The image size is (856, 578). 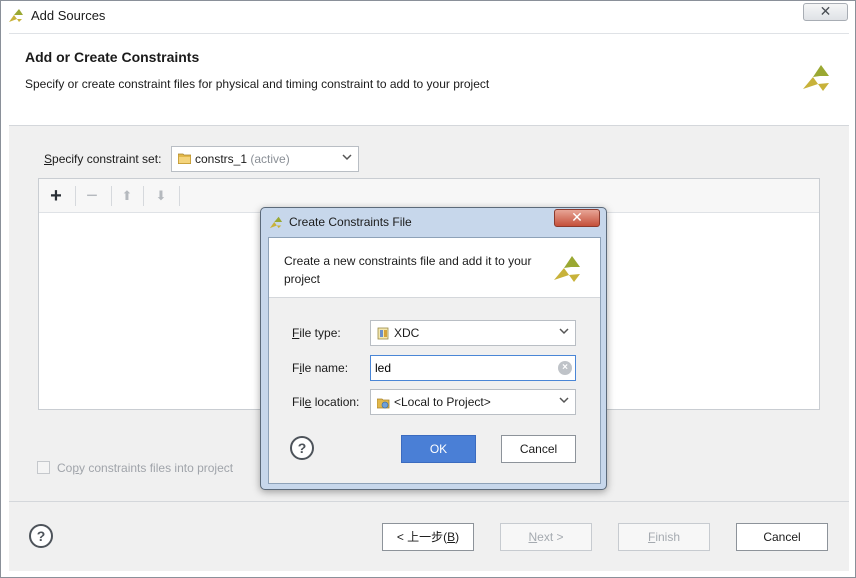 I want to click on move-down-button: ⬇, so click(x=161, y=196).